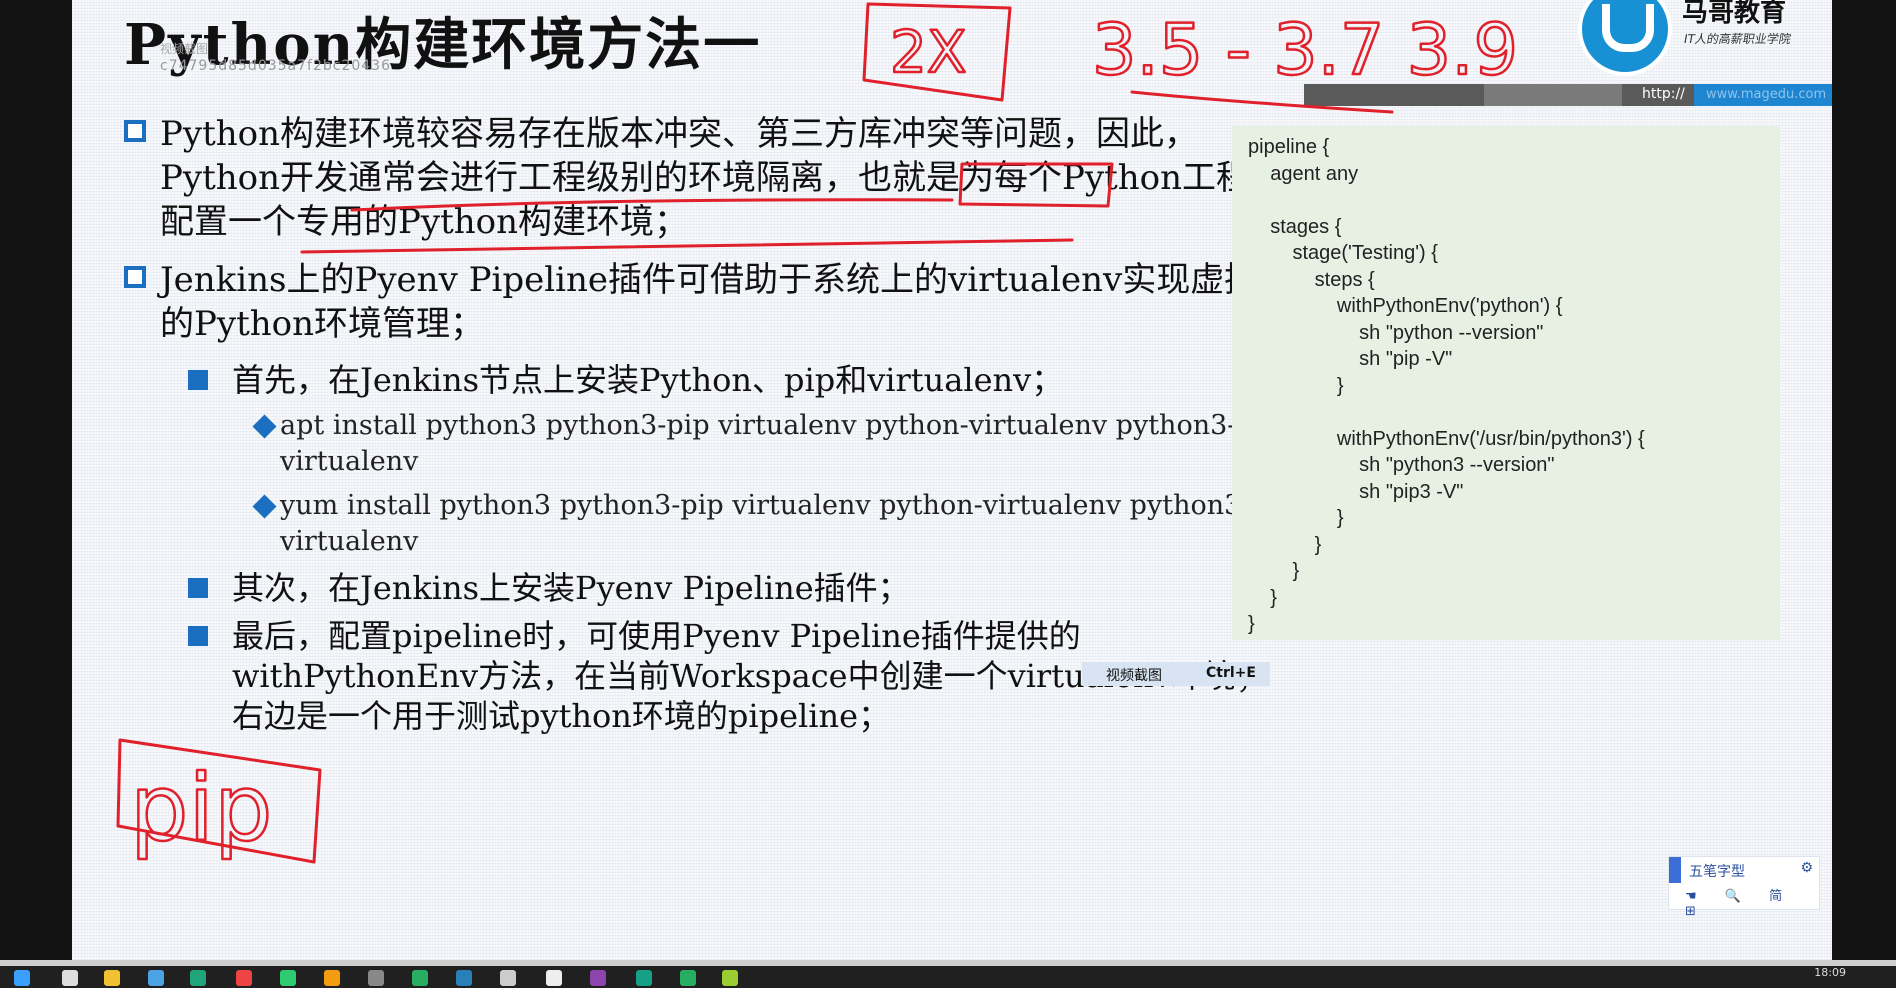  What do you see at coordinates (1134, 676) in the screenshot?
I see `tooltip-label: 视频截图` at bounding box center [1134, 676].